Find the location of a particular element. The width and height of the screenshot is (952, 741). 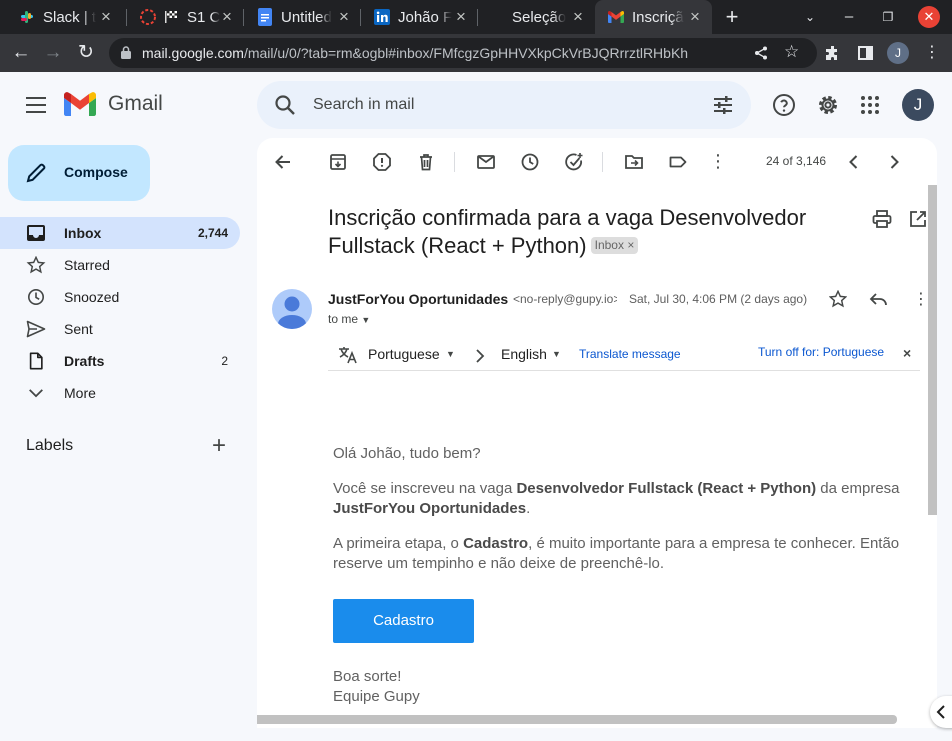

search-icon is located at coordinates (285, 105).